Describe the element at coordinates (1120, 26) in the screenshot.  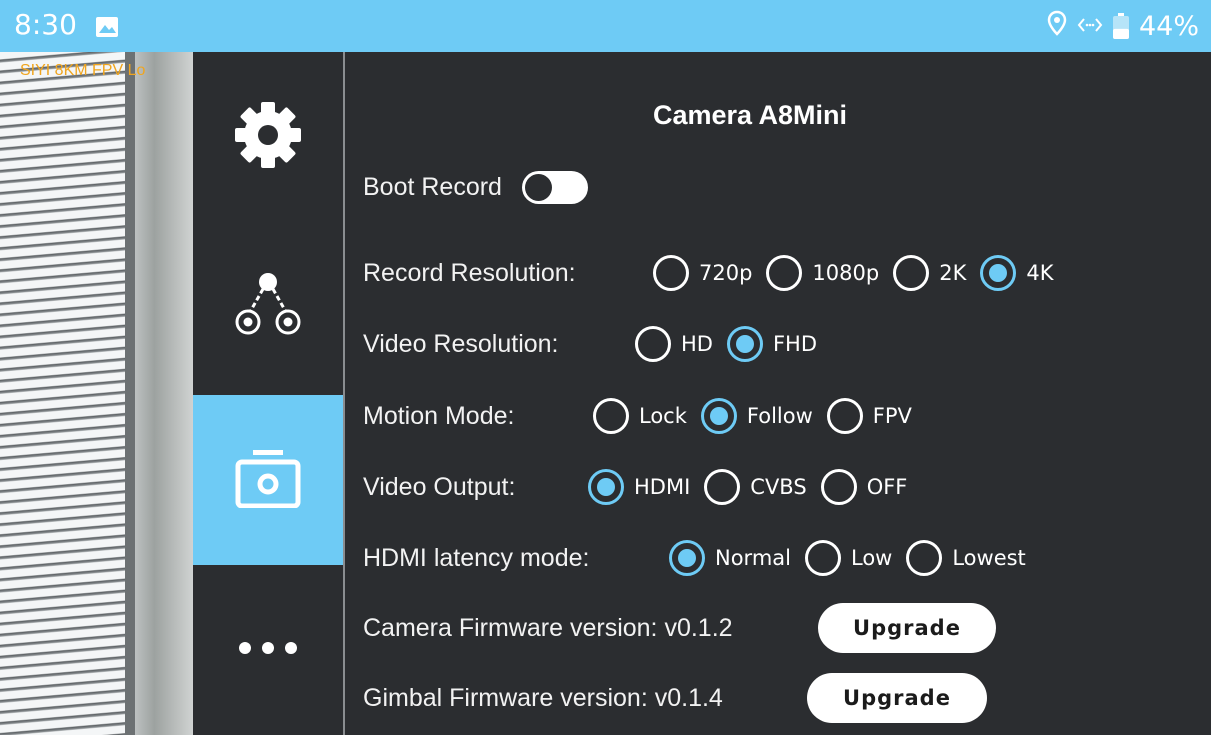
I see `battery-icon` at that location.